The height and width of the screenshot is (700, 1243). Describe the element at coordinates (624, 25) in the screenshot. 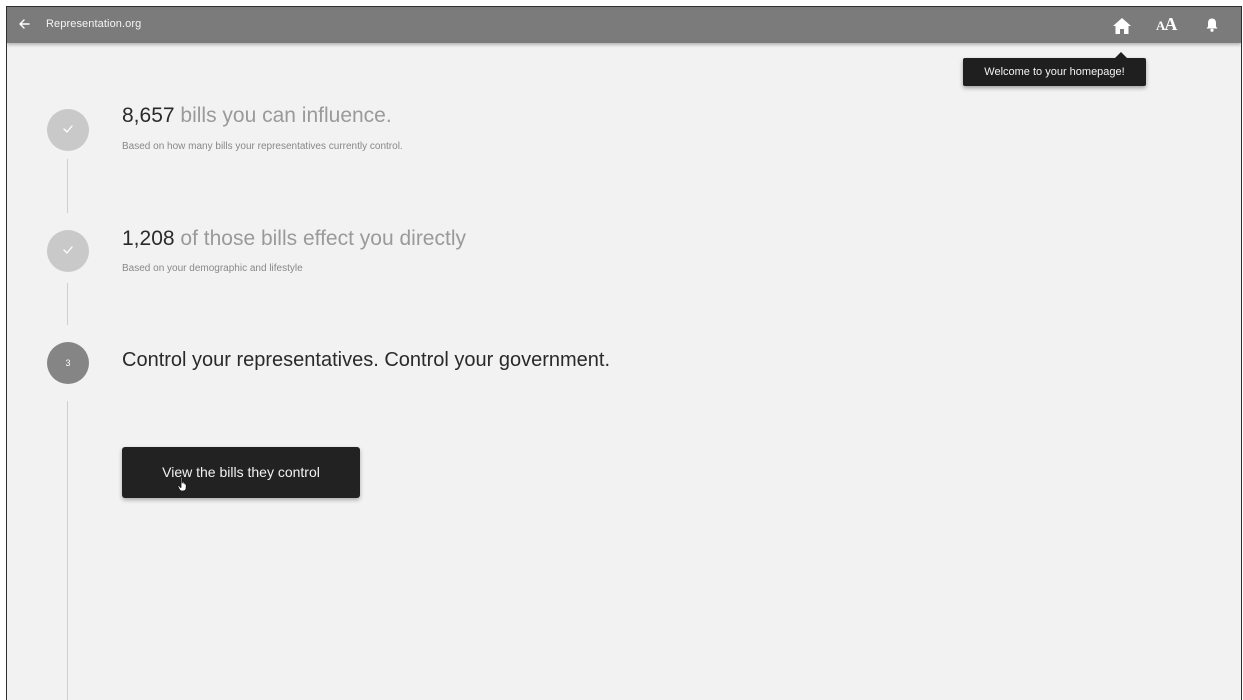

I see `top-app-bar: Representation.org AA` at that location.